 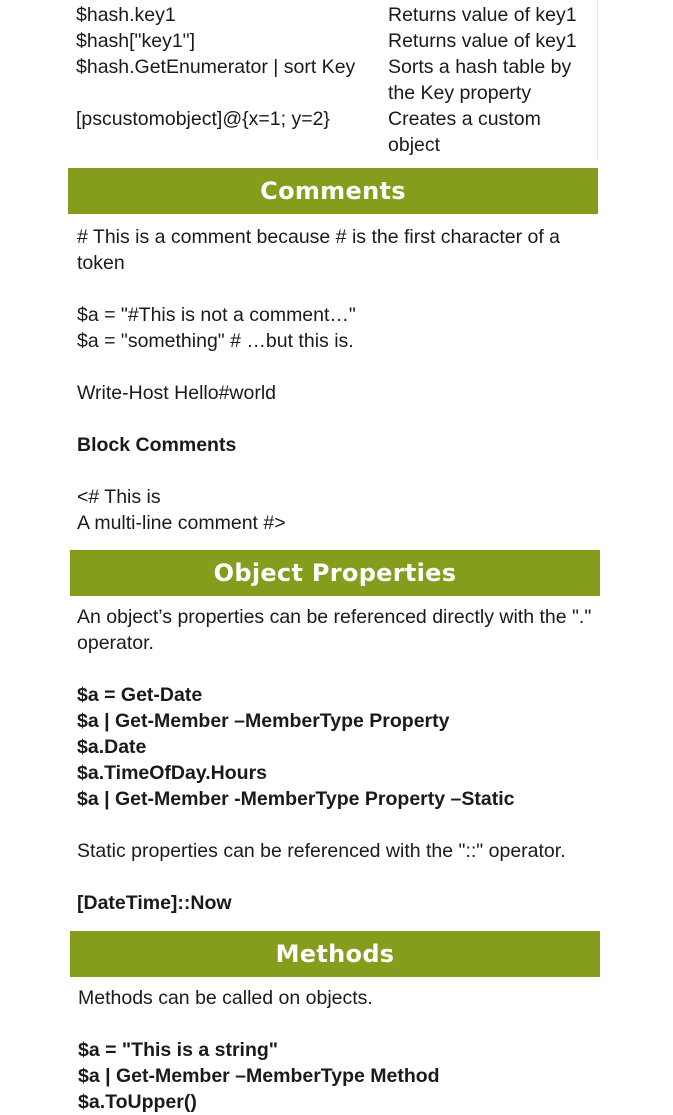 I want to click on comment-example-line: $a = "something" # …but this is., so click(x=215, y=341).